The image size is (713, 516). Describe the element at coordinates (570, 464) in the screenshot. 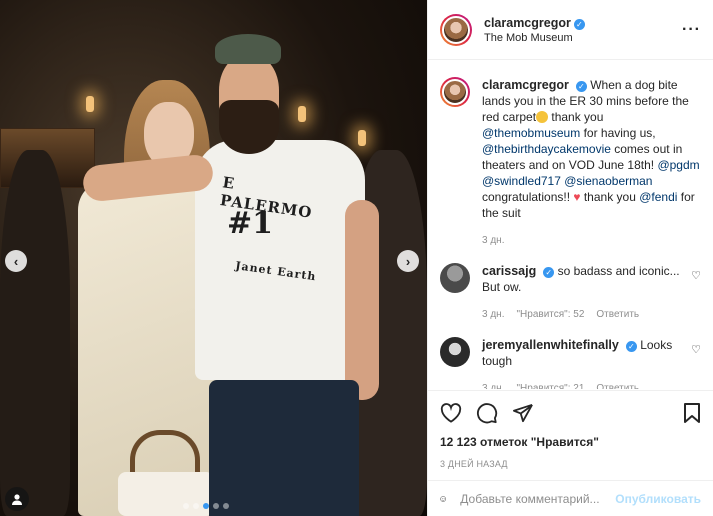

I see `post-date: 3 ДНЕЙ НАЗАД` at that location.